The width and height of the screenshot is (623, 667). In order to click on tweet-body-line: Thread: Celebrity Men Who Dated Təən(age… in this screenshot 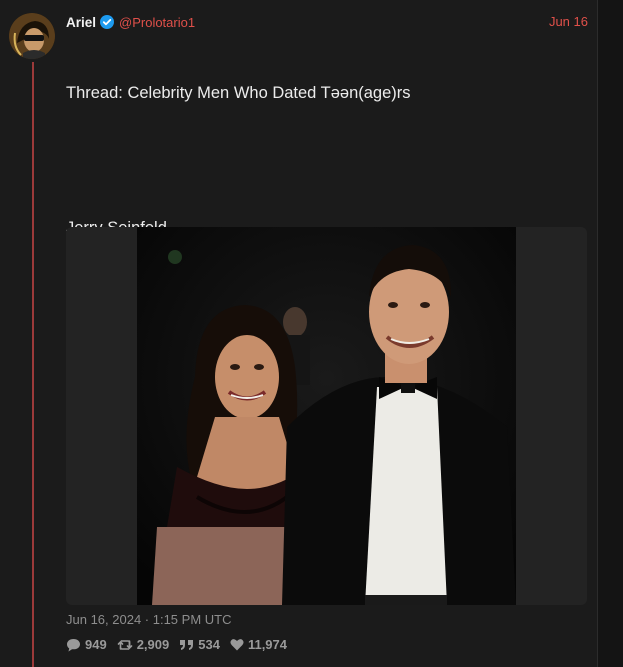, I will do `click(238, 93)`.